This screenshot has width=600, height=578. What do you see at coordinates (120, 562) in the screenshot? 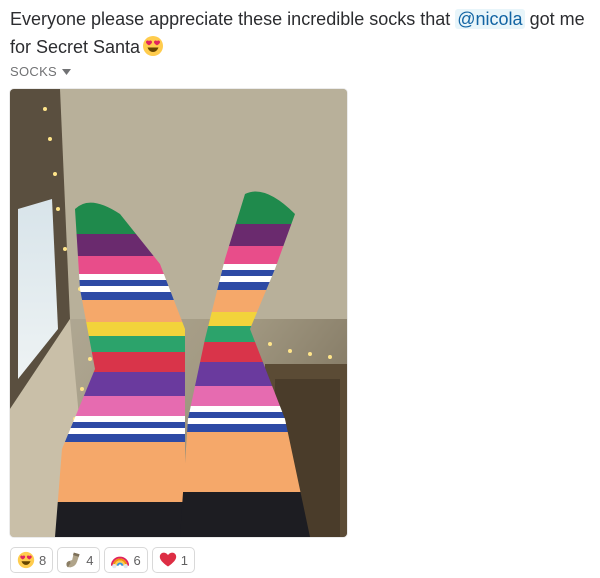
I see `rainbow-emoji-icon` at bounding box center [120, 562].